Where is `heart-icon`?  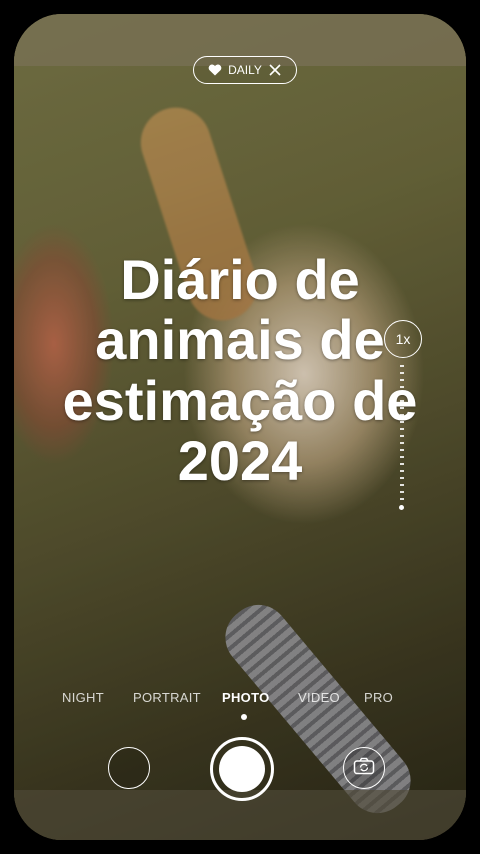
heart-icon is located at coordinates (215, 70).